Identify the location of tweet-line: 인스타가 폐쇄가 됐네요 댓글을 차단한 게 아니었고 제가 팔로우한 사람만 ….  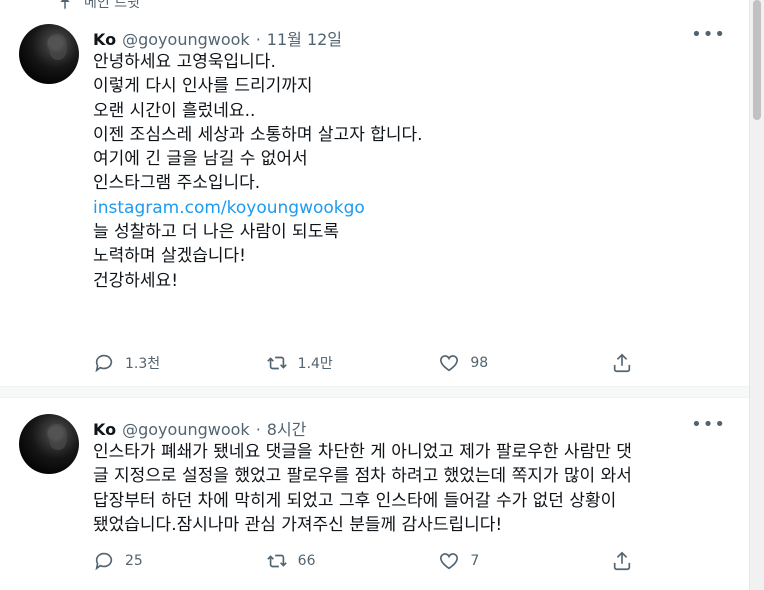
(362, 452).